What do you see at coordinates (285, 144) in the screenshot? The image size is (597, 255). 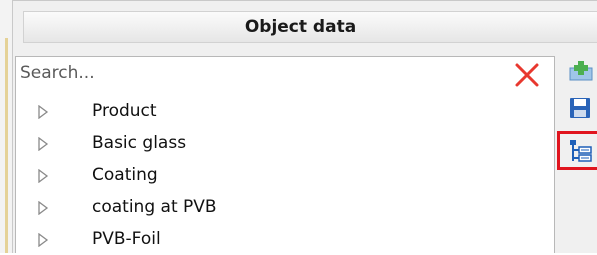 I see `tree-item-basic-glass: Basic glass` at bounding box center [285, 144].